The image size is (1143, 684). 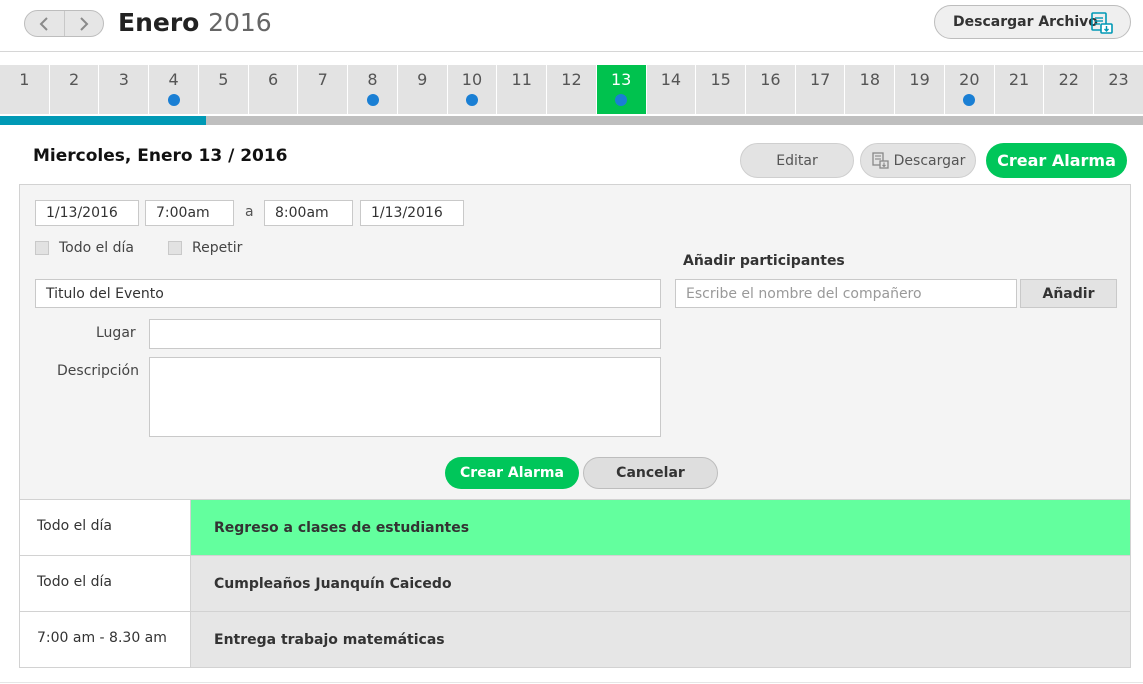 I want to click on participants-heading: Añadir participantes, so click(x=764, y=261).